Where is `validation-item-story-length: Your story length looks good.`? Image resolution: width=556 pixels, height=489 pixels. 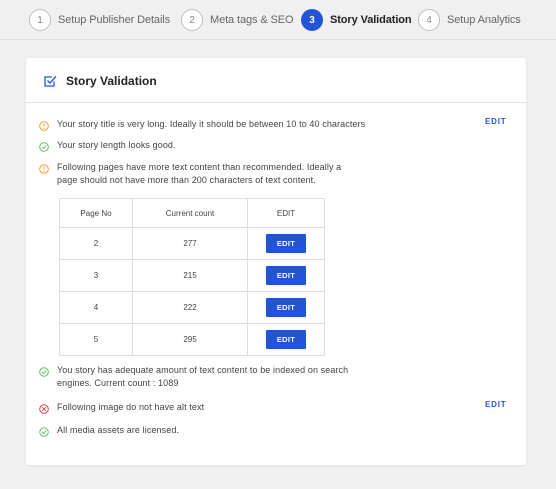
validation-item-story-length: Your story length looks good. is located at coordinates (107, 145).